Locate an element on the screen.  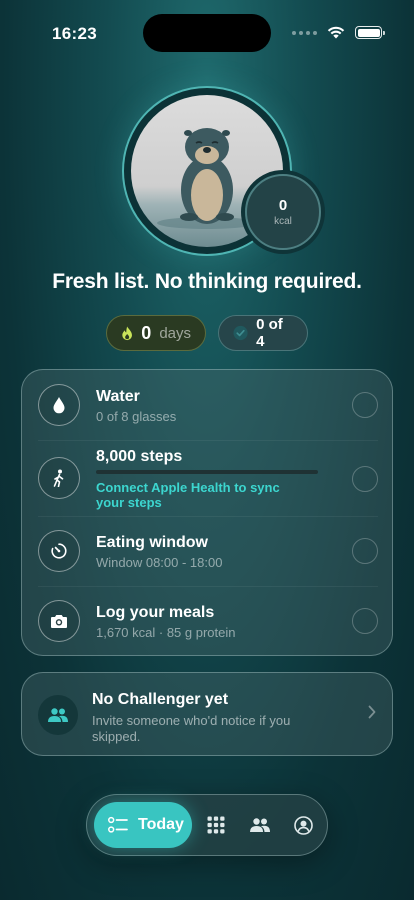
flame-icon is located at coordinates (127, 332).